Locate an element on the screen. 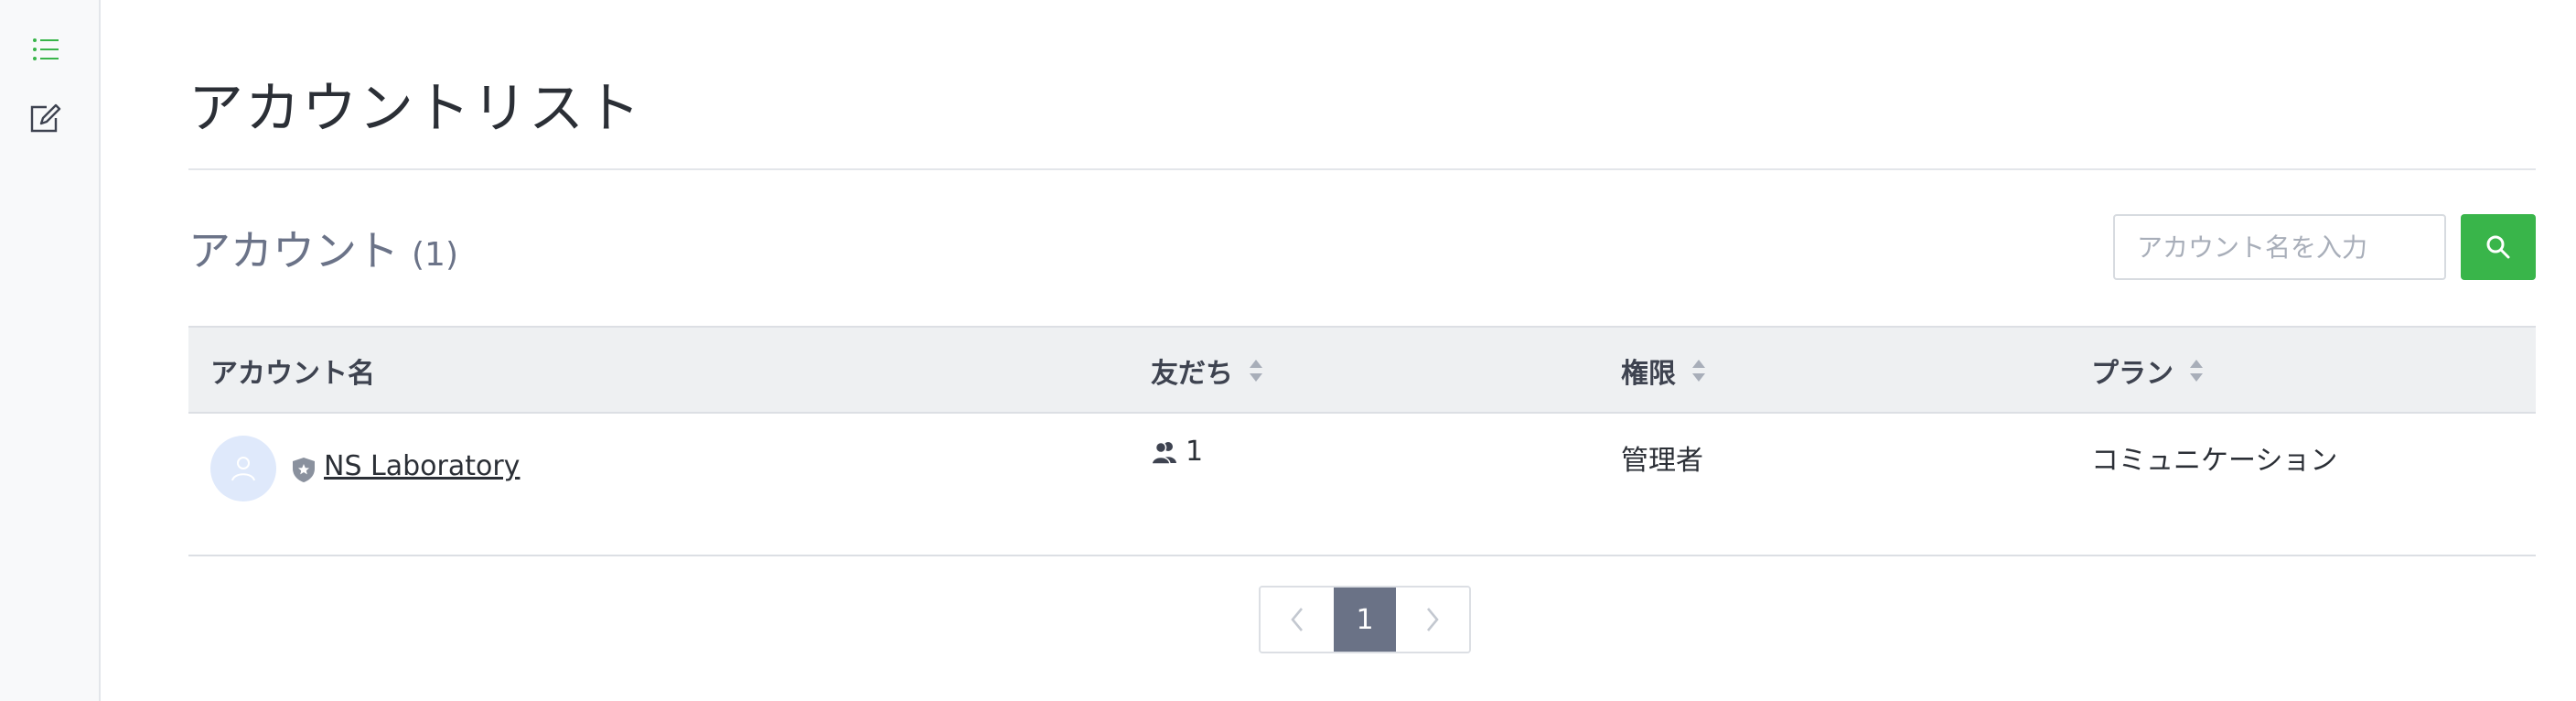  column-header-plan: プラン is located at coordinates (2148, 371).